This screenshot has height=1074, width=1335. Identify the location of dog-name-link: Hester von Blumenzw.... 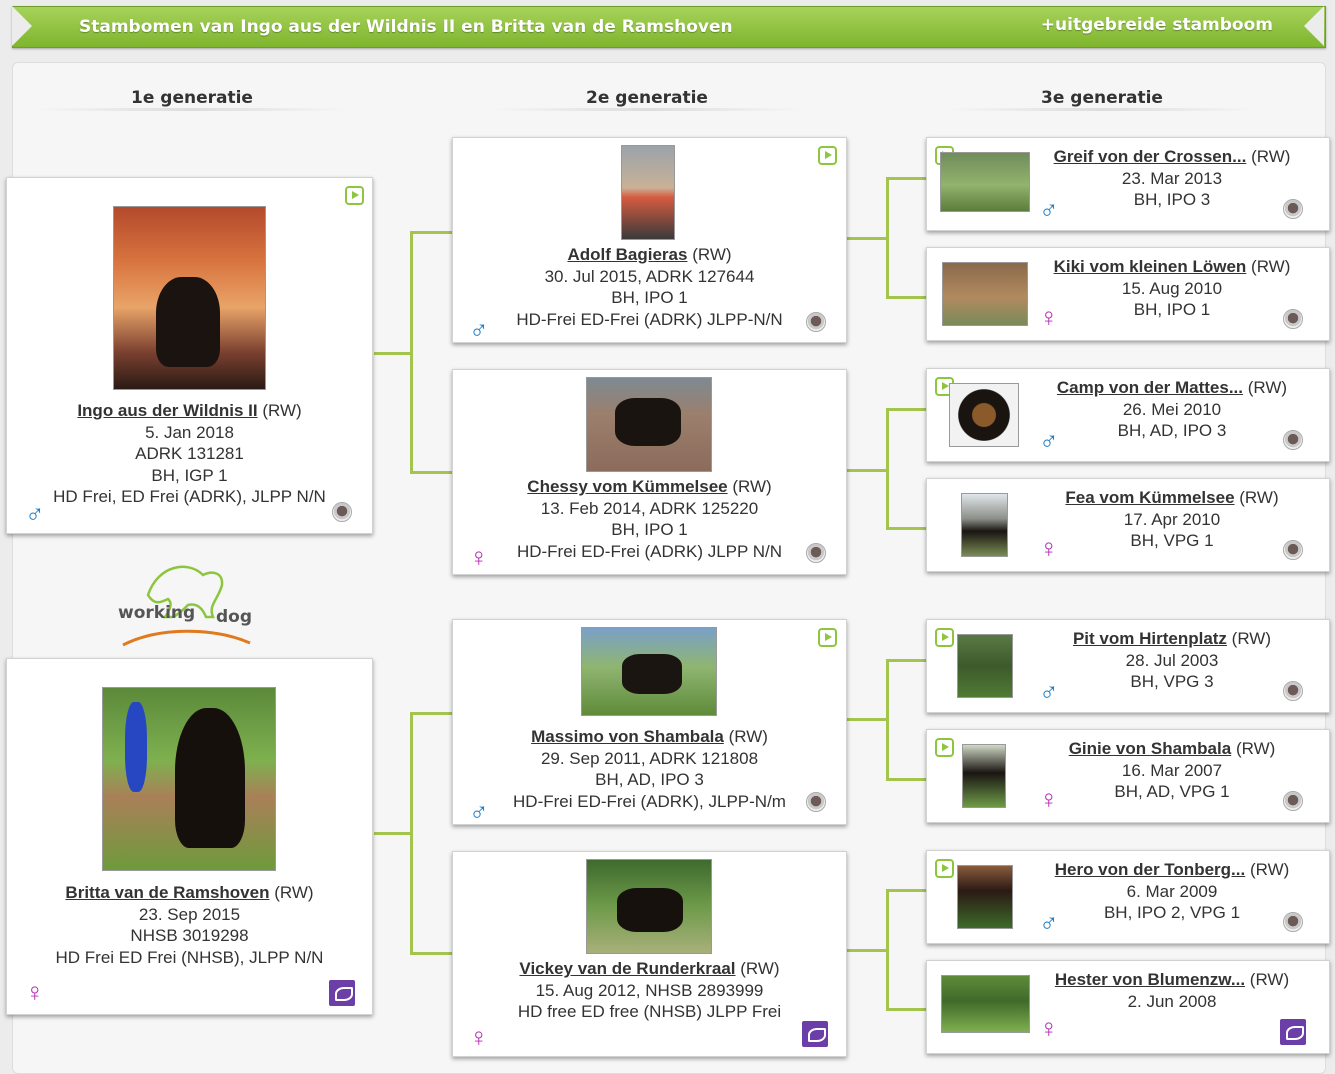
(1150, 979).